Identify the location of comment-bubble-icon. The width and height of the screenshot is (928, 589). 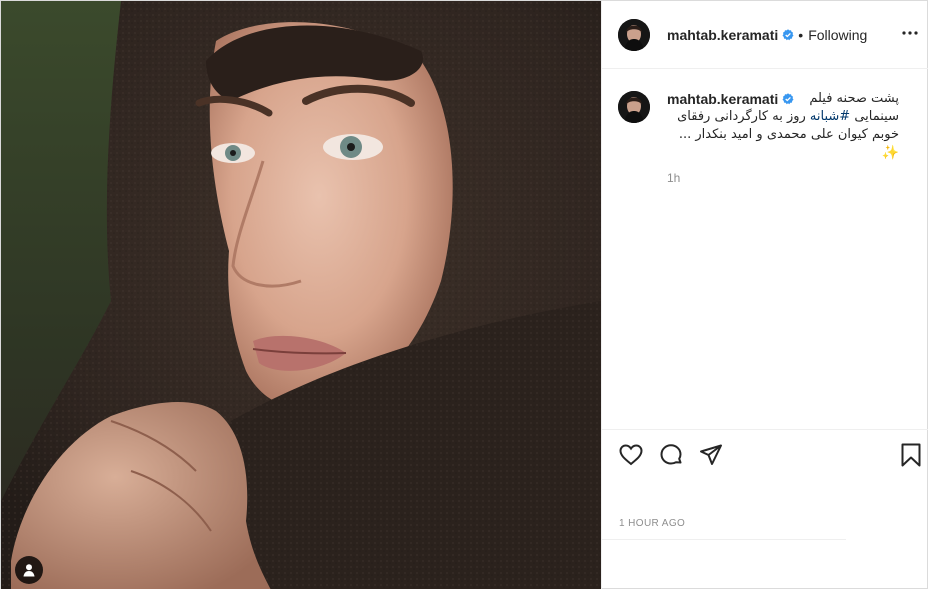
(671, 455).